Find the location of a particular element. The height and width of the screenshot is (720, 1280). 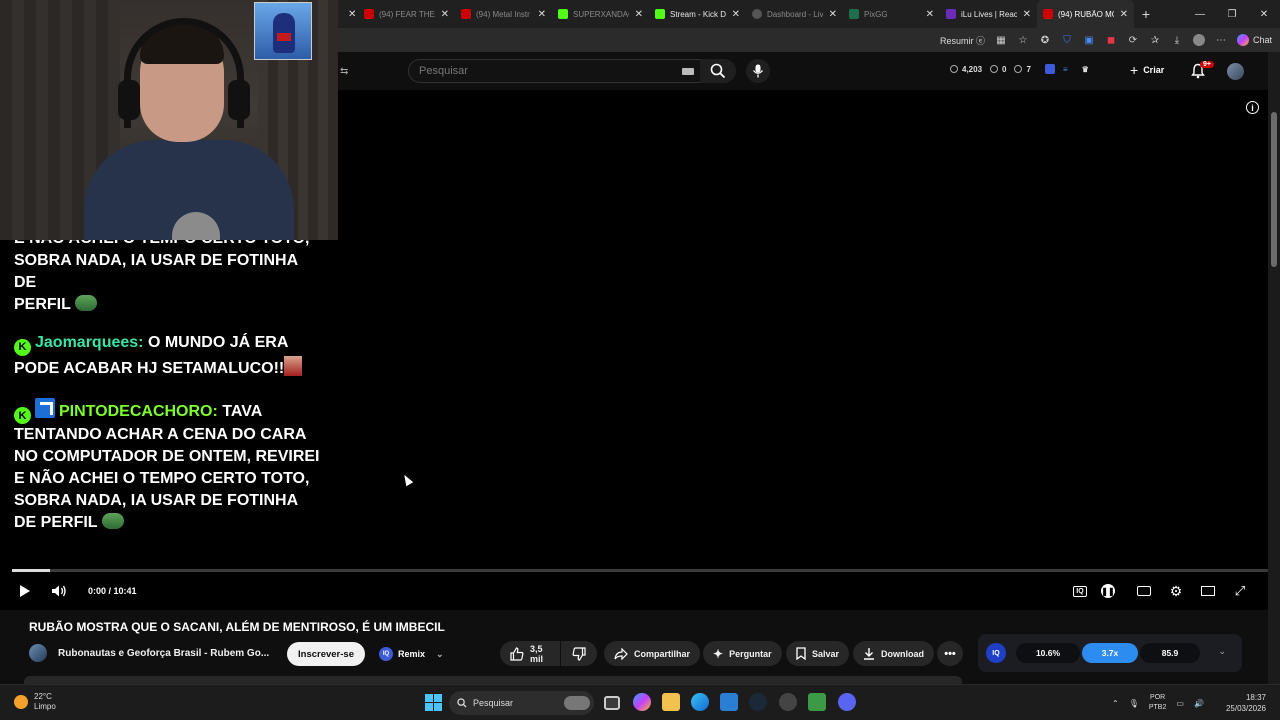

menu-dots-icon: ⋯ is located at coordinates (1221, 40).